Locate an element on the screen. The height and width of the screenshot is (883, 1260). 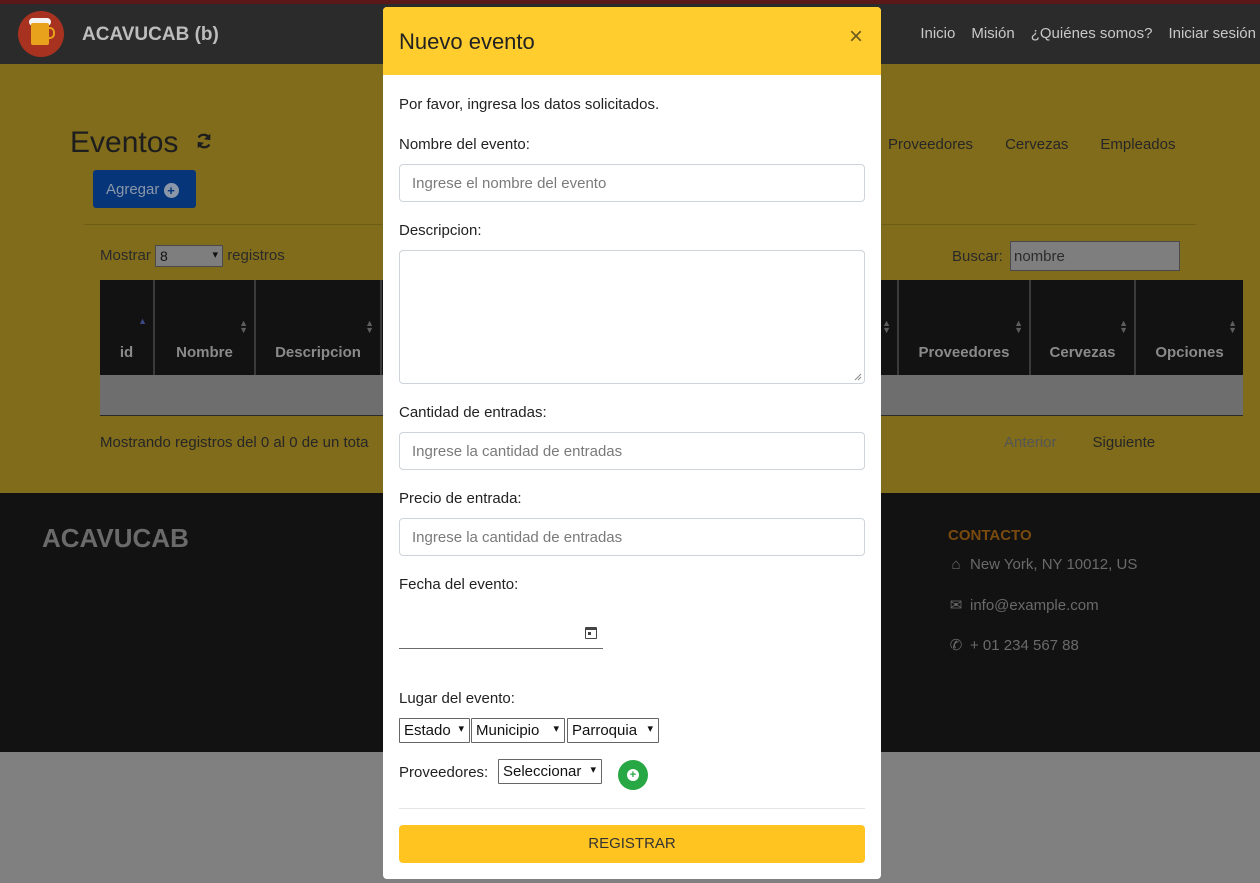
register-button: REGISTRAR is located at coordinates (632, 844).